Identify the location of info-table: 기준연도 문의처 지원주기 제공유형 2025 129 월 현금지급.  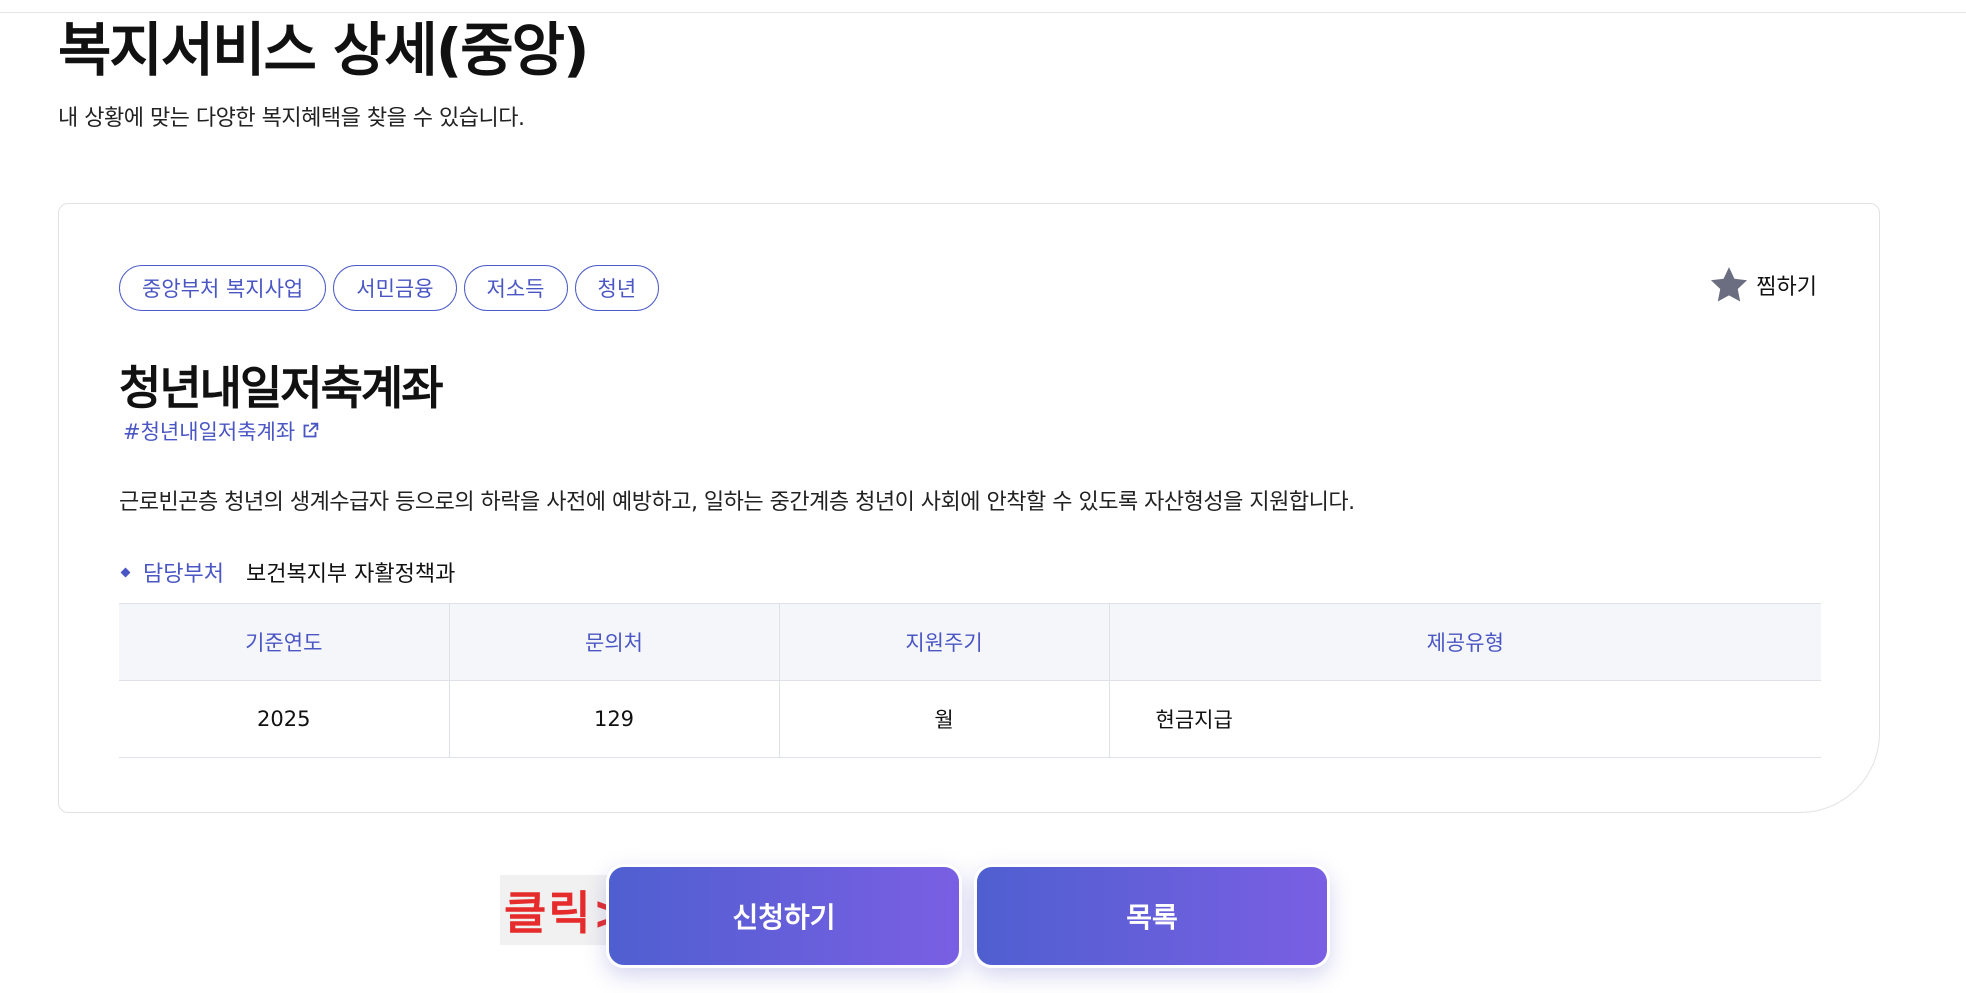
(970, 680).